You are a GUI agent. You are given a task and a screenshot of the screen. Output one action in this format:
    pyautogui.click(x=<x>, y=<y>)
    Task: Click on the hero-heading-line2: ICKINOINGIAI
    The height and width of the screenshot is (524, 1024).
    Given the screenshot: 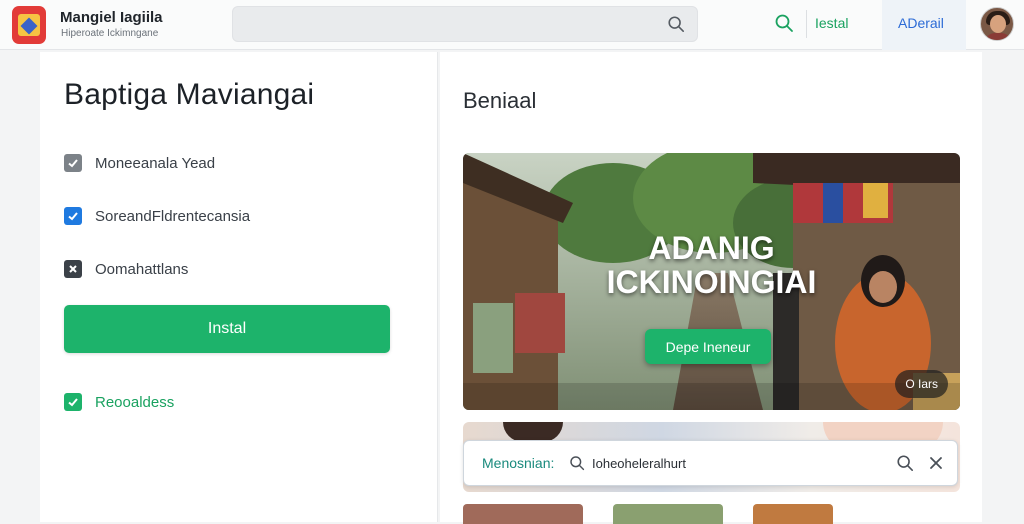 What is the action you would take?
    pyautogui.click(x=711, y=282)
    